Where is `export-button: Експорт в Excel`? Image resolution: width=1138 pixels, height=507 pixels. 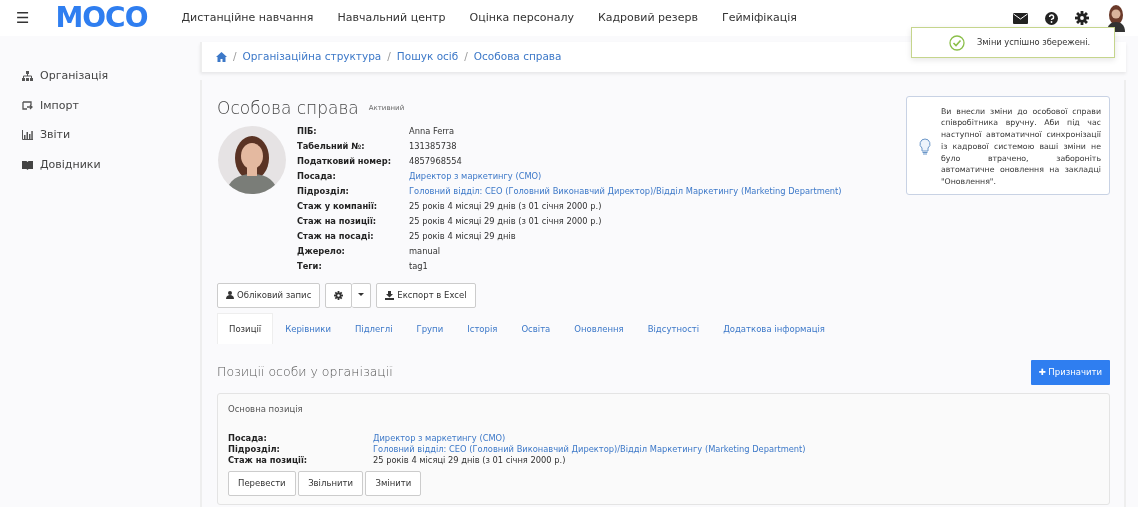
export-button: Експорт в Excel is located at coordinates (426, 295).